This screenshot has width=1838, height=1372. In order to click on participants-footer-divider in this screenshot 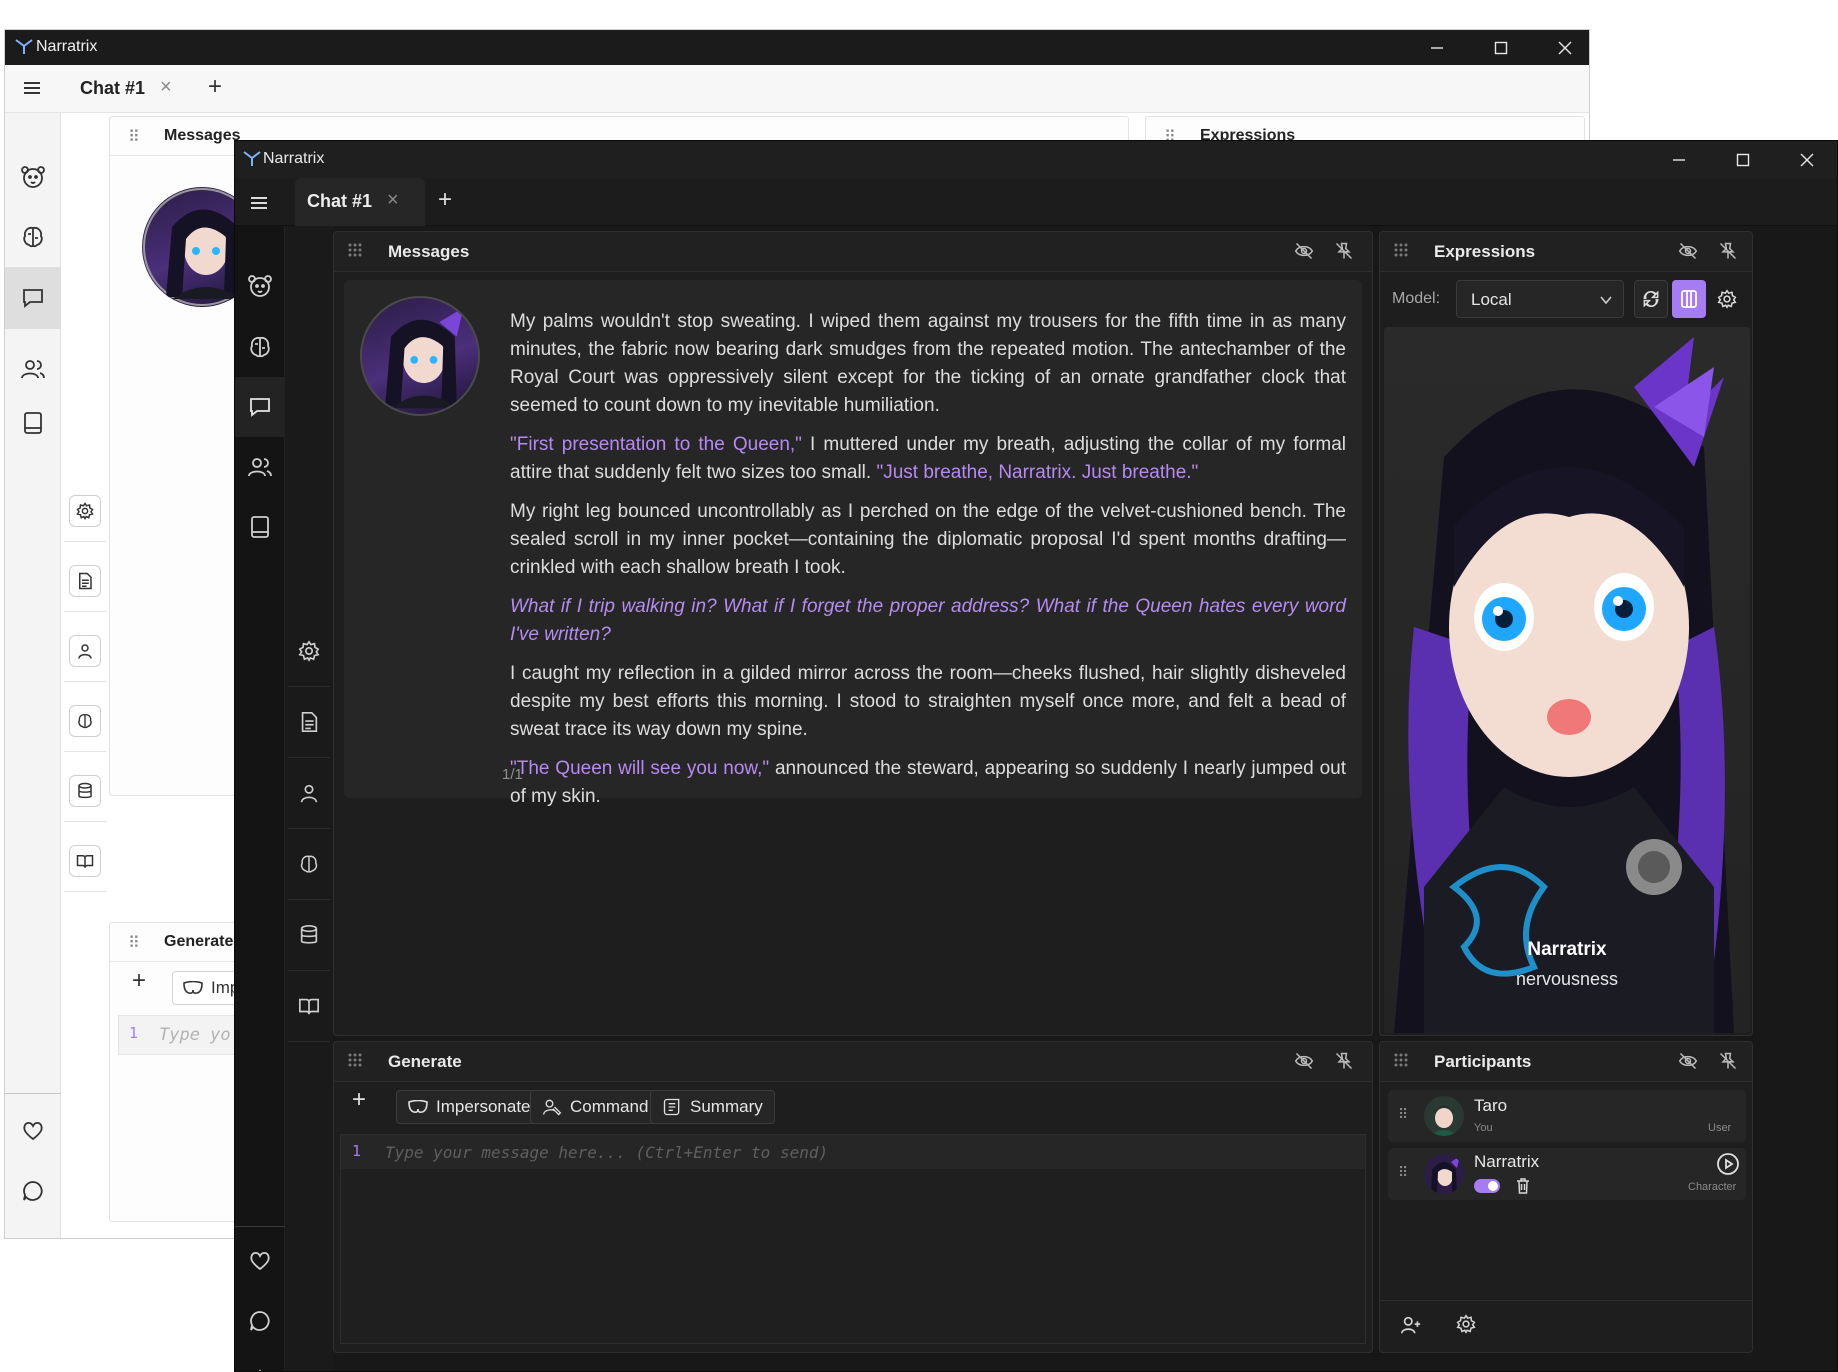, I will do `click(1566, 1300)`.